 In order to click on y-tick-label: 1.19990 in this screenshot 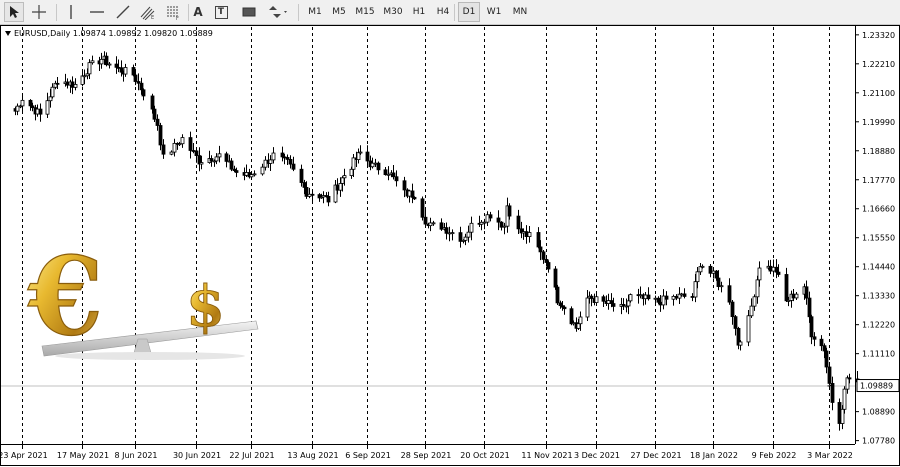, I will do `click(878, 122)`.